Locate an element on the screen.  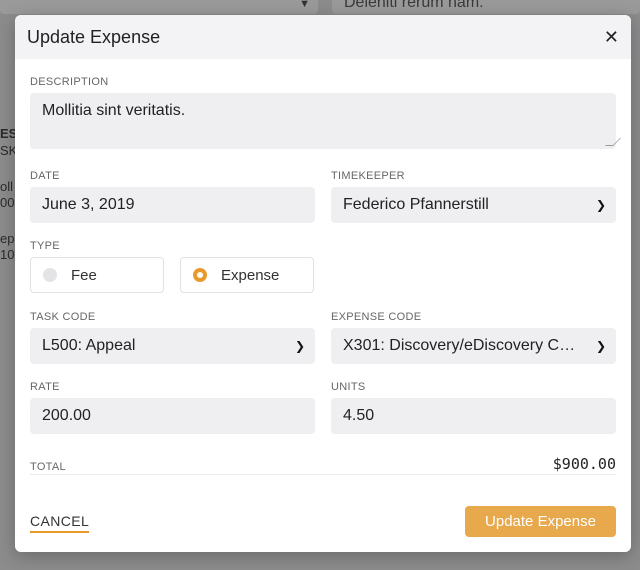
chevron-down-icon: ▼ is located at coordinates (304, 5).